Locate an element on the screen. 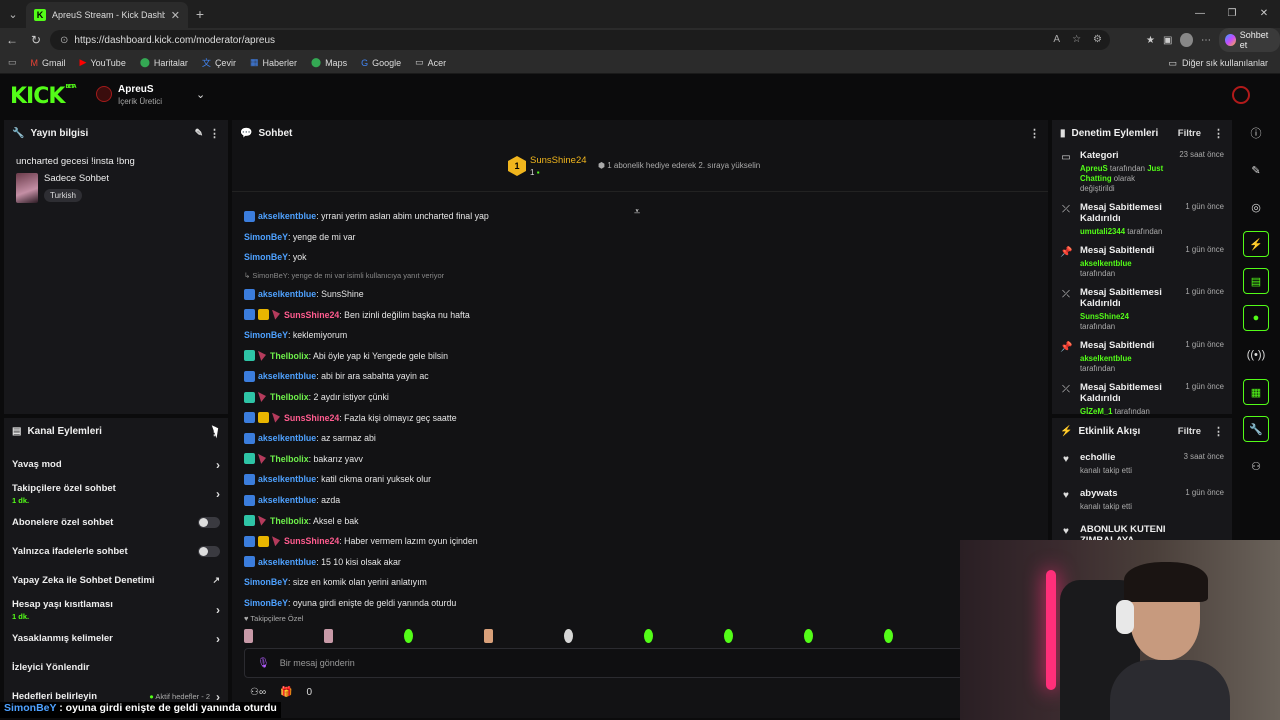 The image size is (1280, 720). close-window-icon: ✕ is located at coordinates (1264, 14).